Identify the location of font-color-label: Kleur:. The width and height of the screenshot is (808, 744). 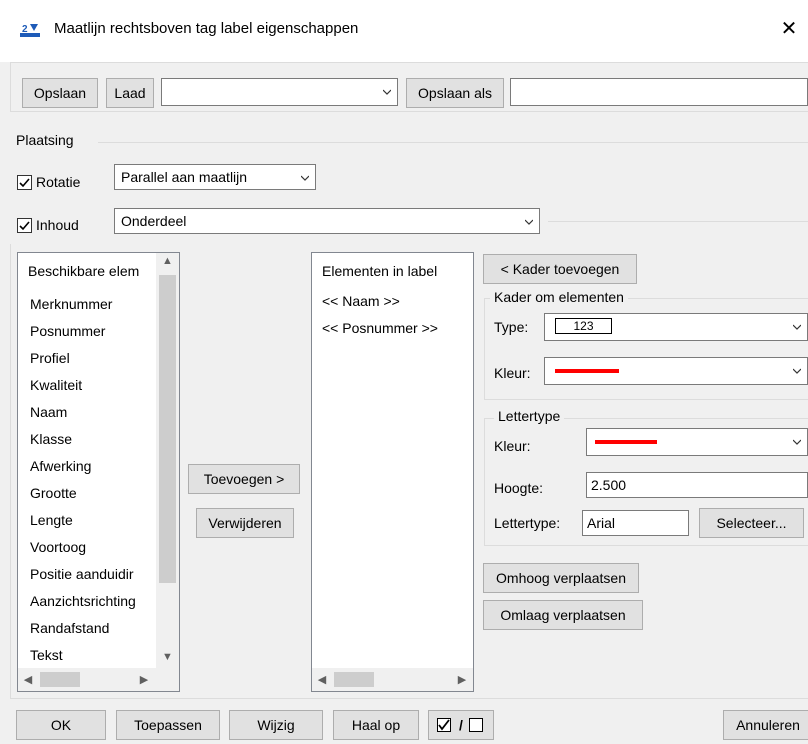
(512, 446).